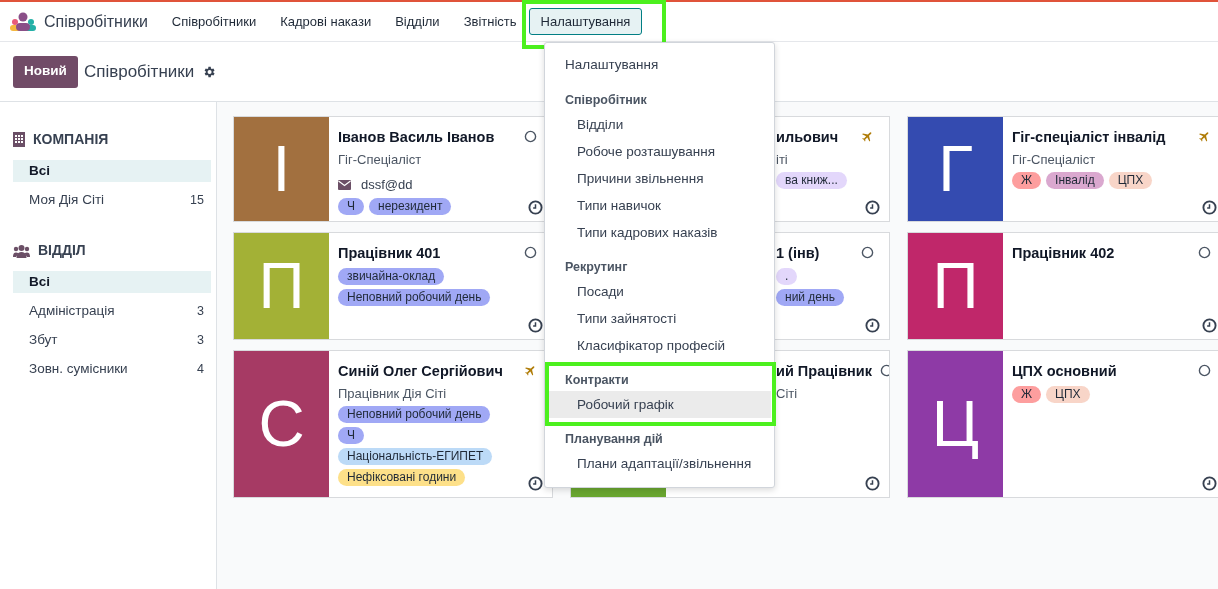 This screenshot has height=589, width=1218. What do you see at coordinates (281, 169) in the screenshot?
I see `avatar-letter: І` at bounding box center [281, 169].